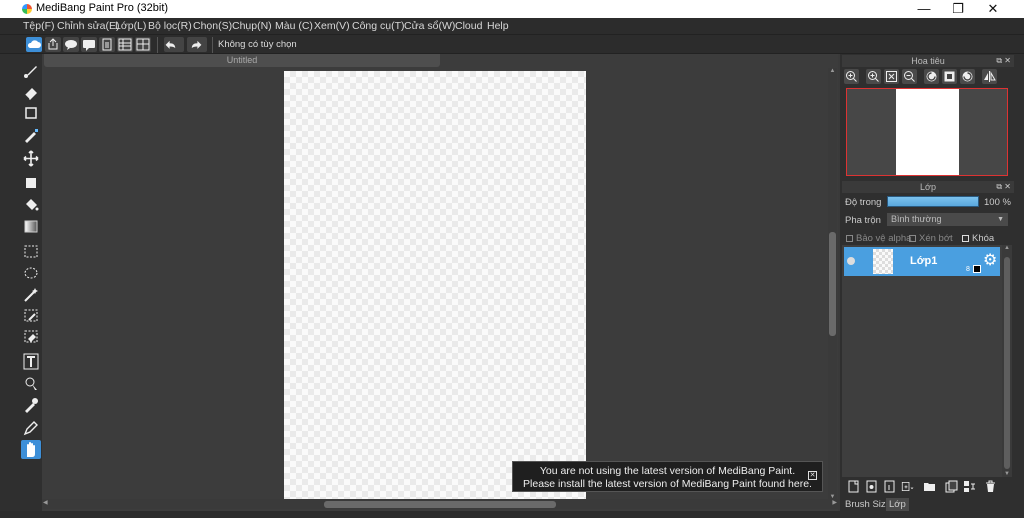 This screenshot has width=1024, height=518. I want to click on hand-tool-icon, so click(31, 449).